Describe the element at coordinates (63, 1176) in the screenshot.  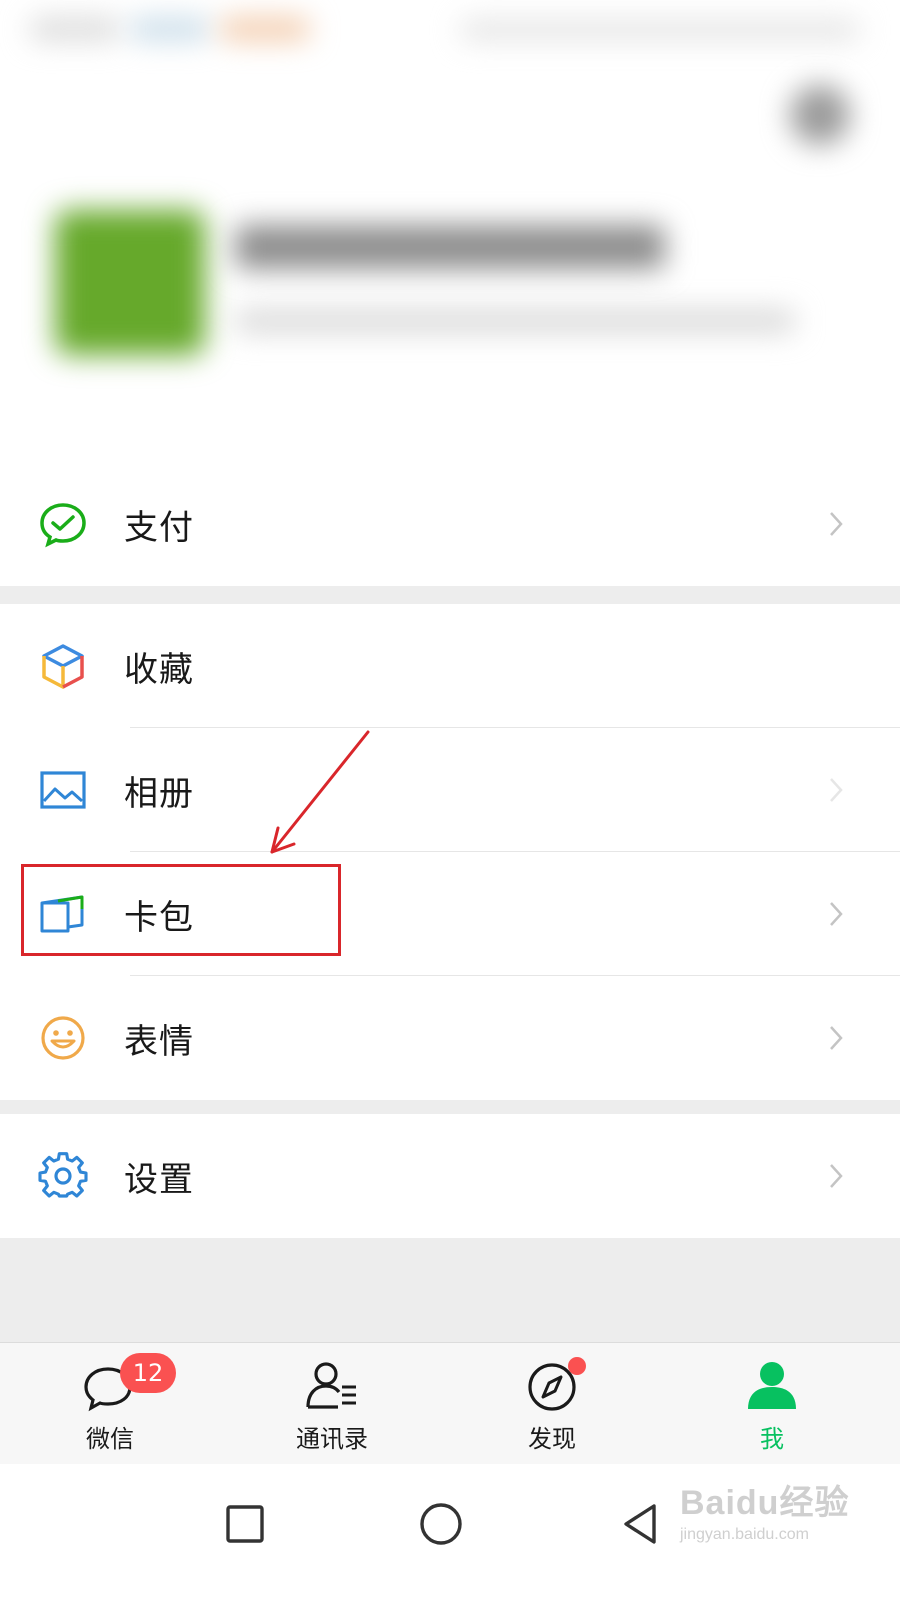
I see `gear-icon` at that location.